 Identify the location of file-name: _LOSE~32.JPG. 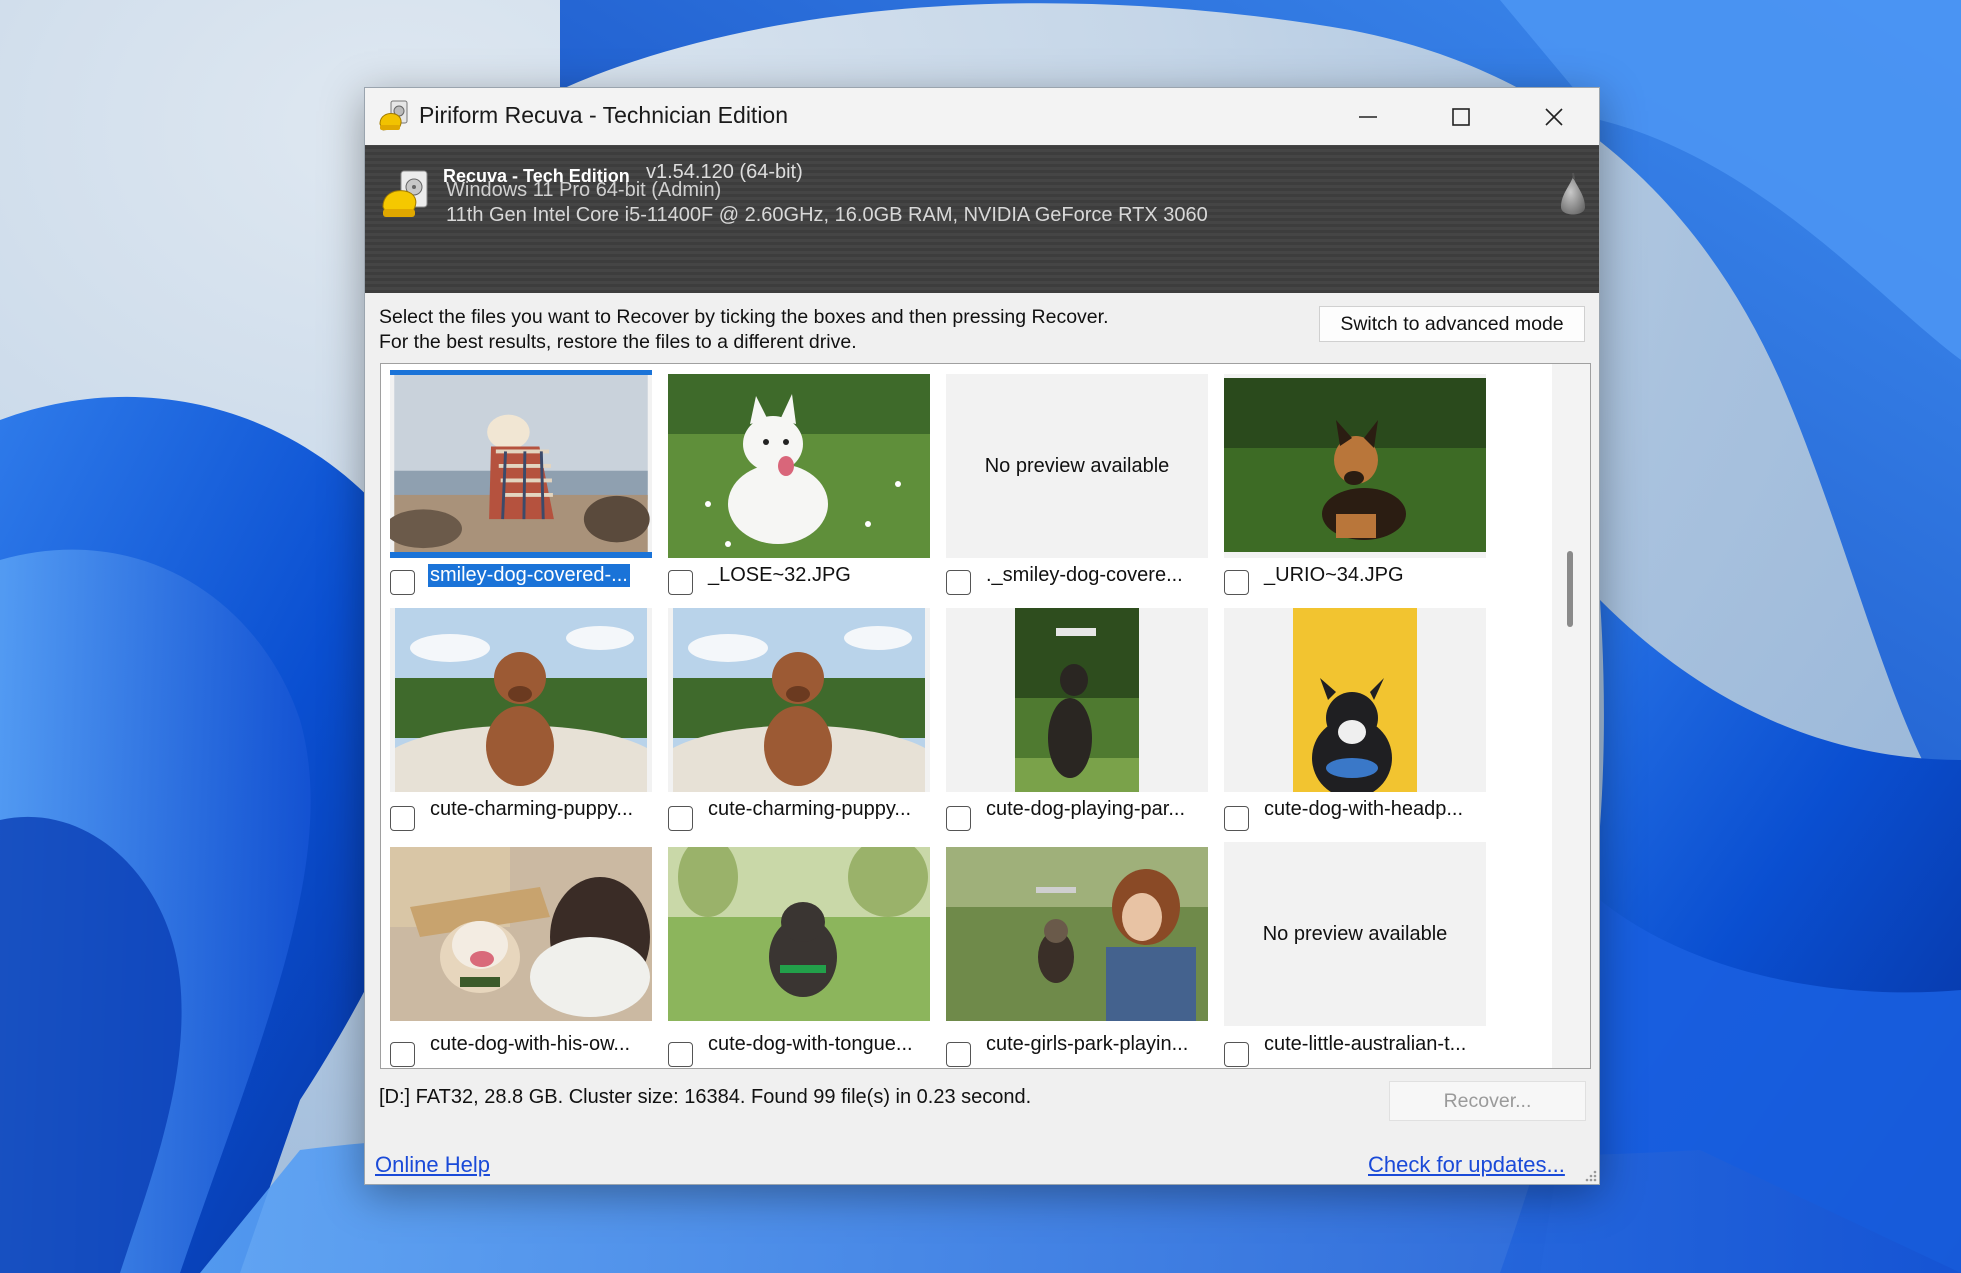
(779, 575).